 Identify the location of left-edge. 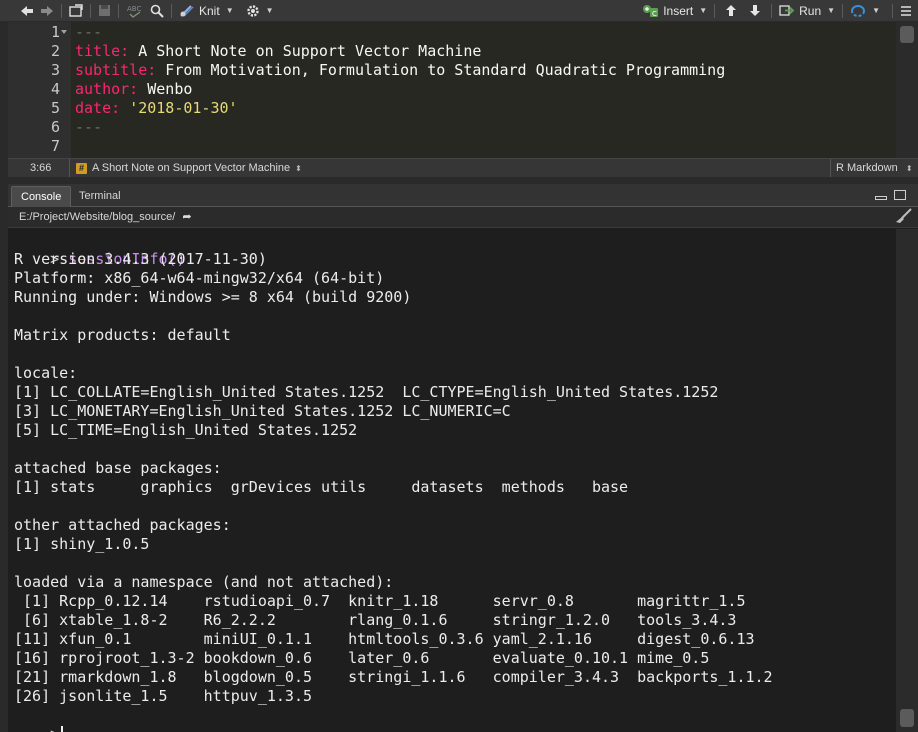
(4, 377).